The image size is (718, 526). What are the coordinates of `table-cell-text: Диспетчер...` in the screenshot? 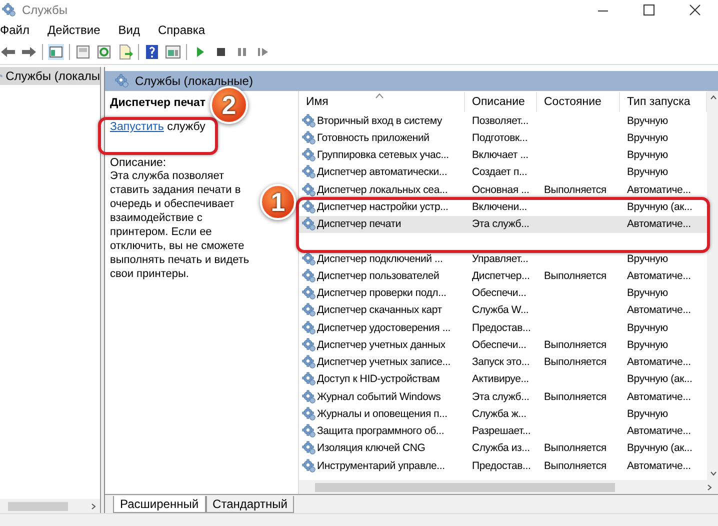 It's located at (501, 276).